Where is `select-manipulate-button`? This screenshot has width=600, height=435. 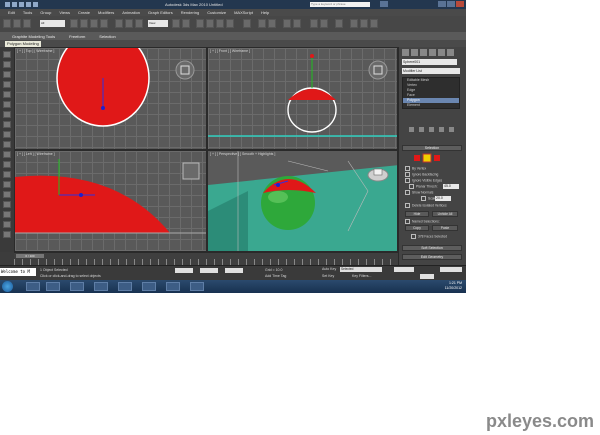 select-manipulate-button is located at coordinates (186, 23).